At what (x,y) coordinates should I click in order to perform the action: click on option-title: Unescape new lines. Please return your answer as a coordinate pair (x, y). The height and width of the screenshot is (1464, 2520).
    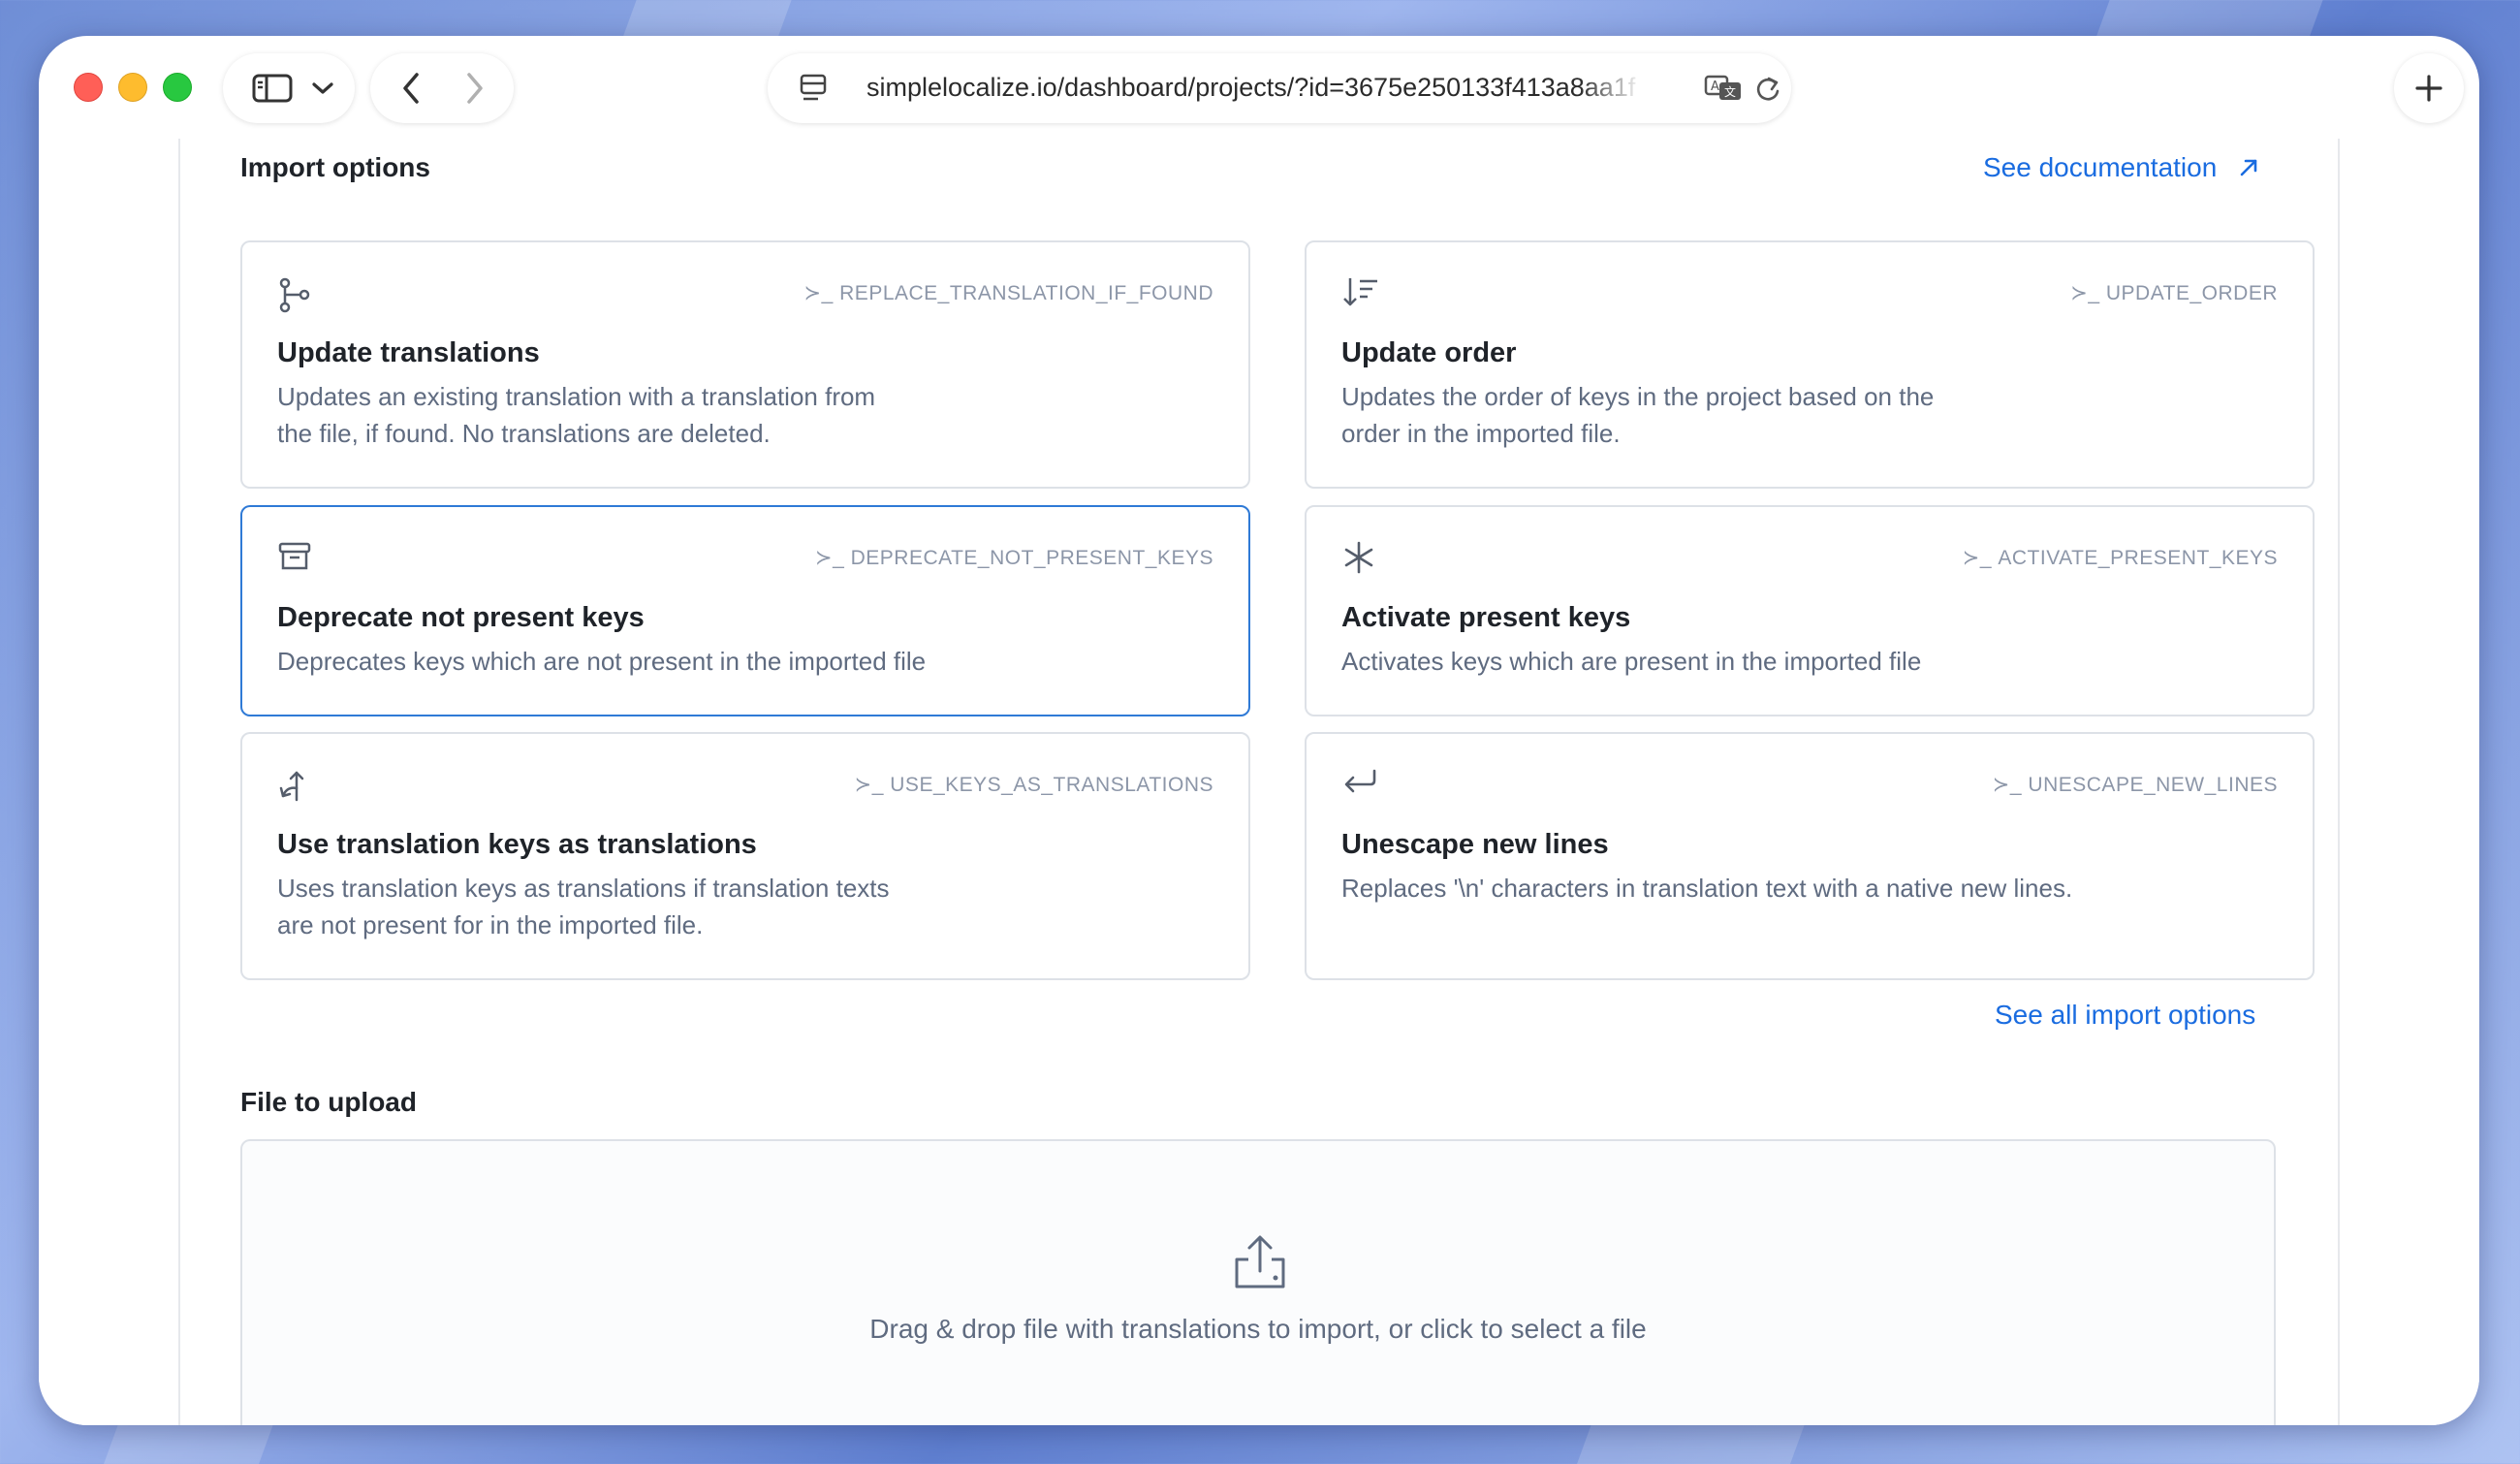
    Looking at the image, I should click on (1475, 844).